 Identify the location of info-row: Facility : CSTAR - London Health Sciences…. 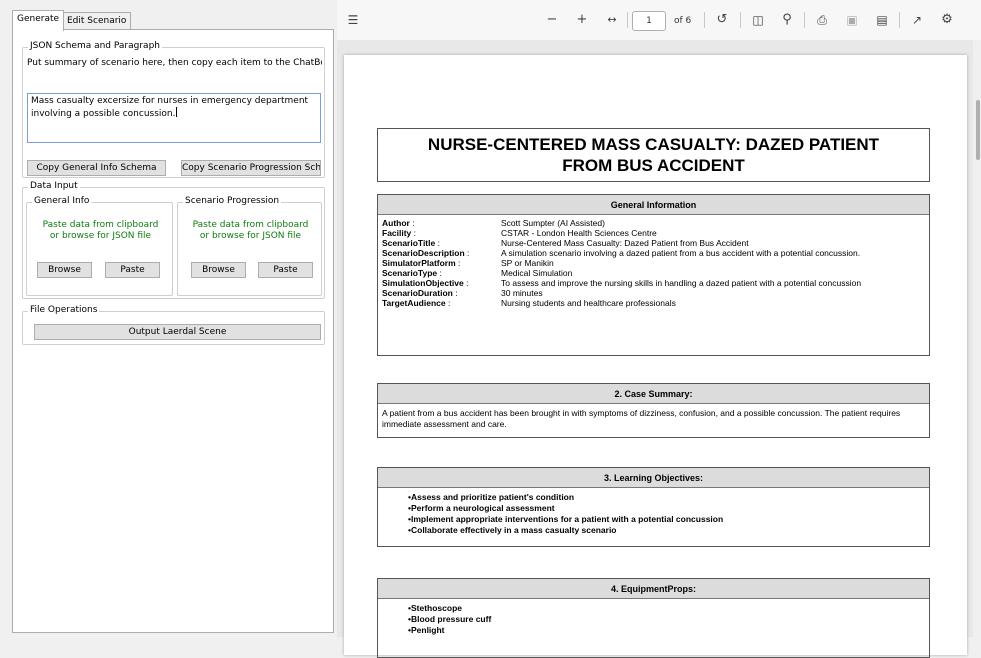
(653, 233).